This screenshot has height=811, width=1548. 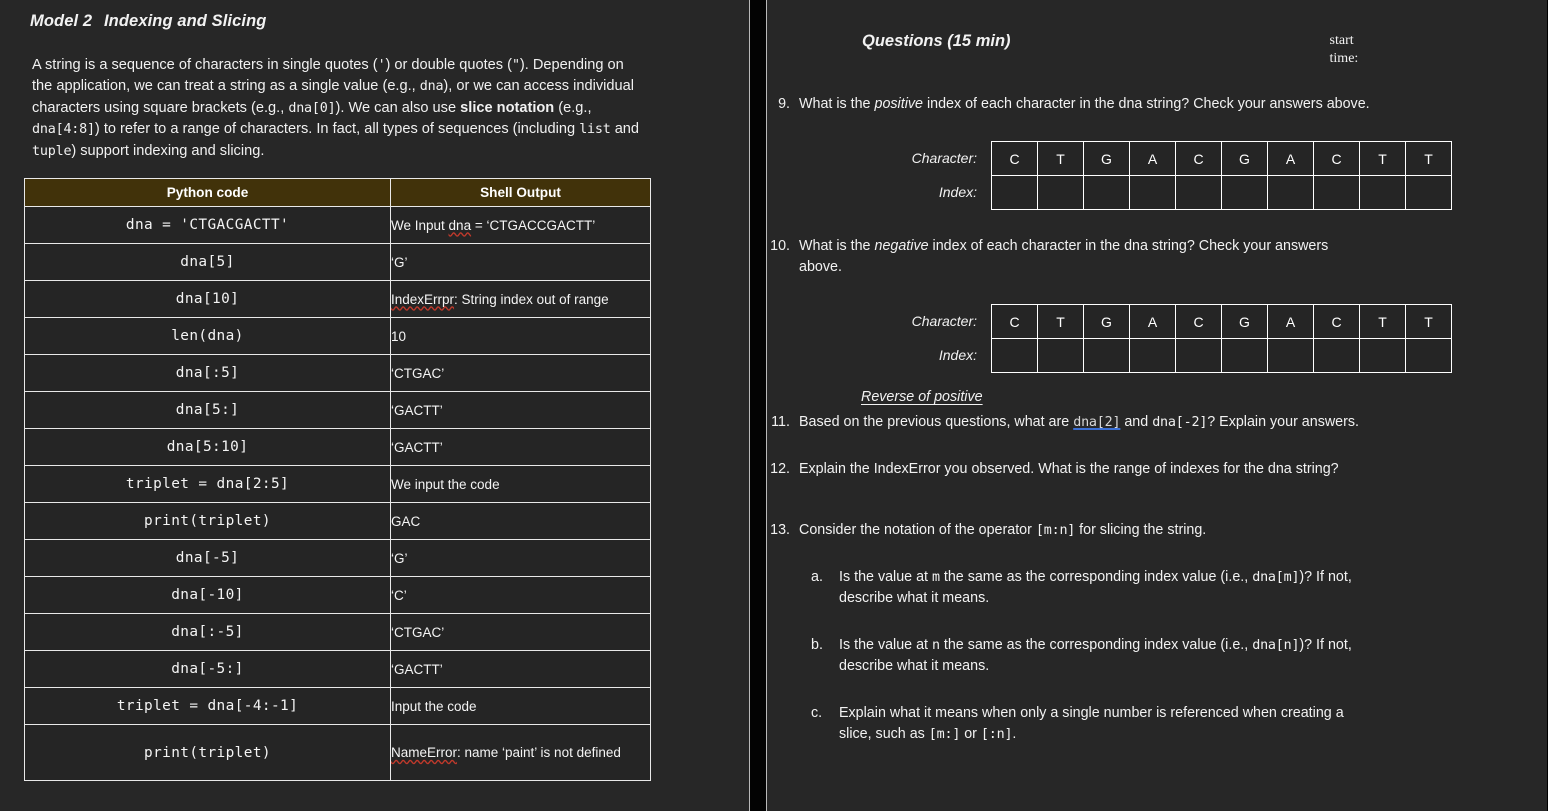 What do you see at coordinates (944, 734) in the screenshot?
I see `sub-code-1: [m:]` at bounding box center [944, 734].